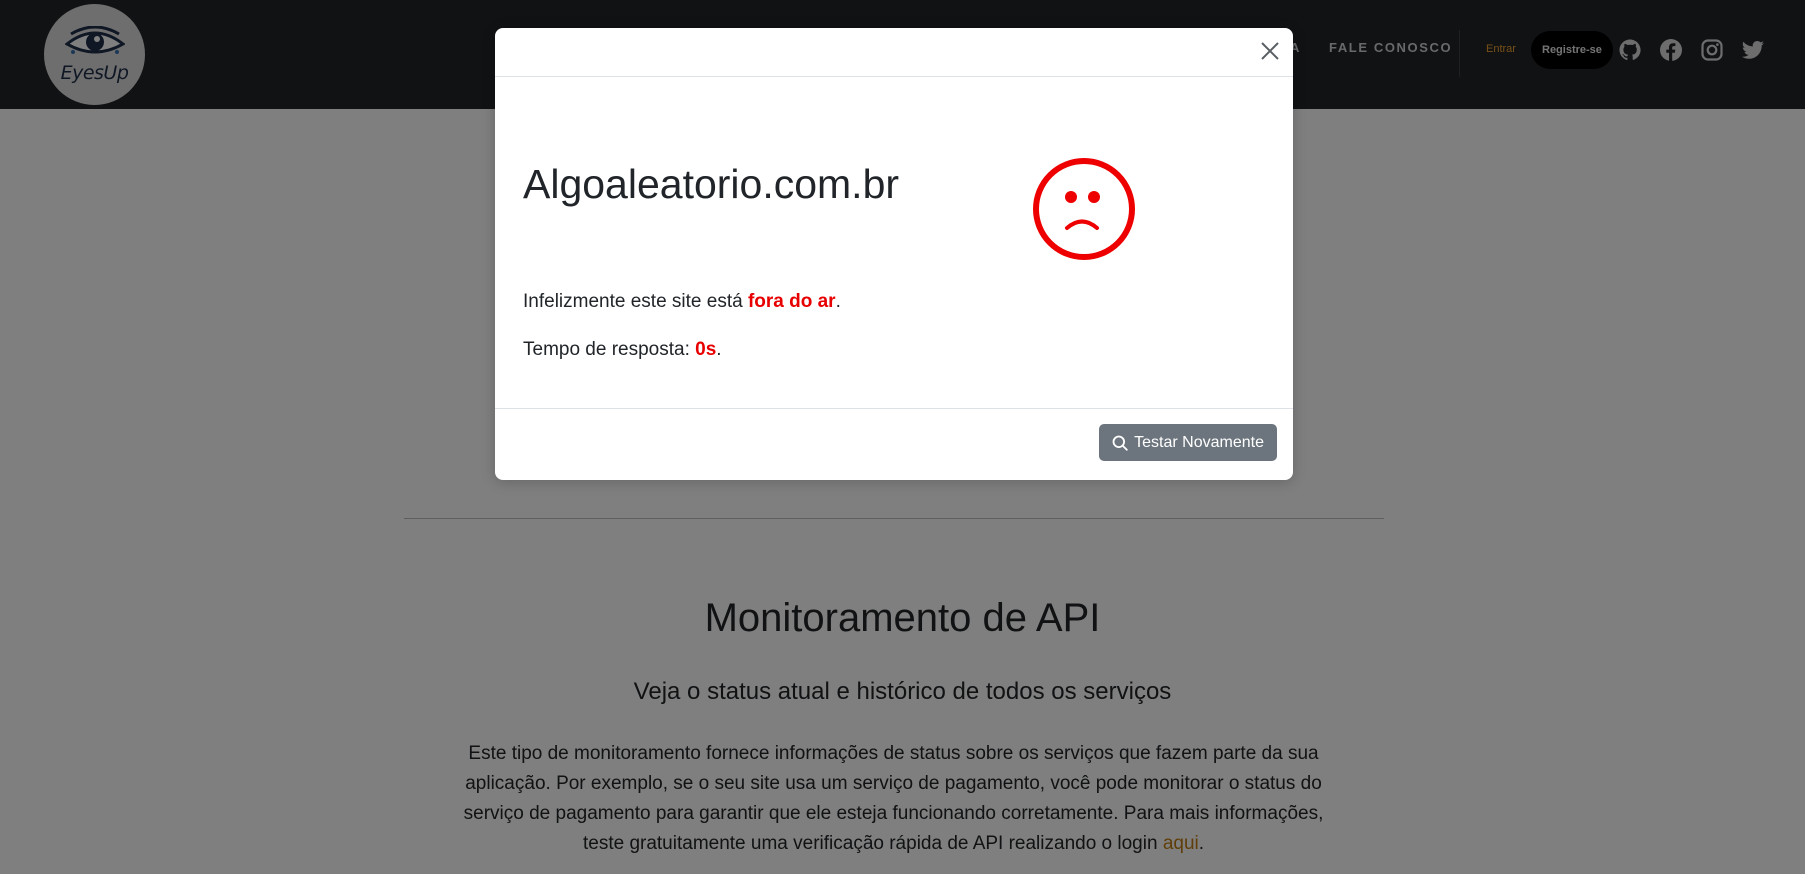 The width and height of the screenshot is (1805, 874). What do you see at coordinates (711, 184) in the screenshot?
I see `site-name: Algoaleatorio.com.br` at bounding box center [711, 184].